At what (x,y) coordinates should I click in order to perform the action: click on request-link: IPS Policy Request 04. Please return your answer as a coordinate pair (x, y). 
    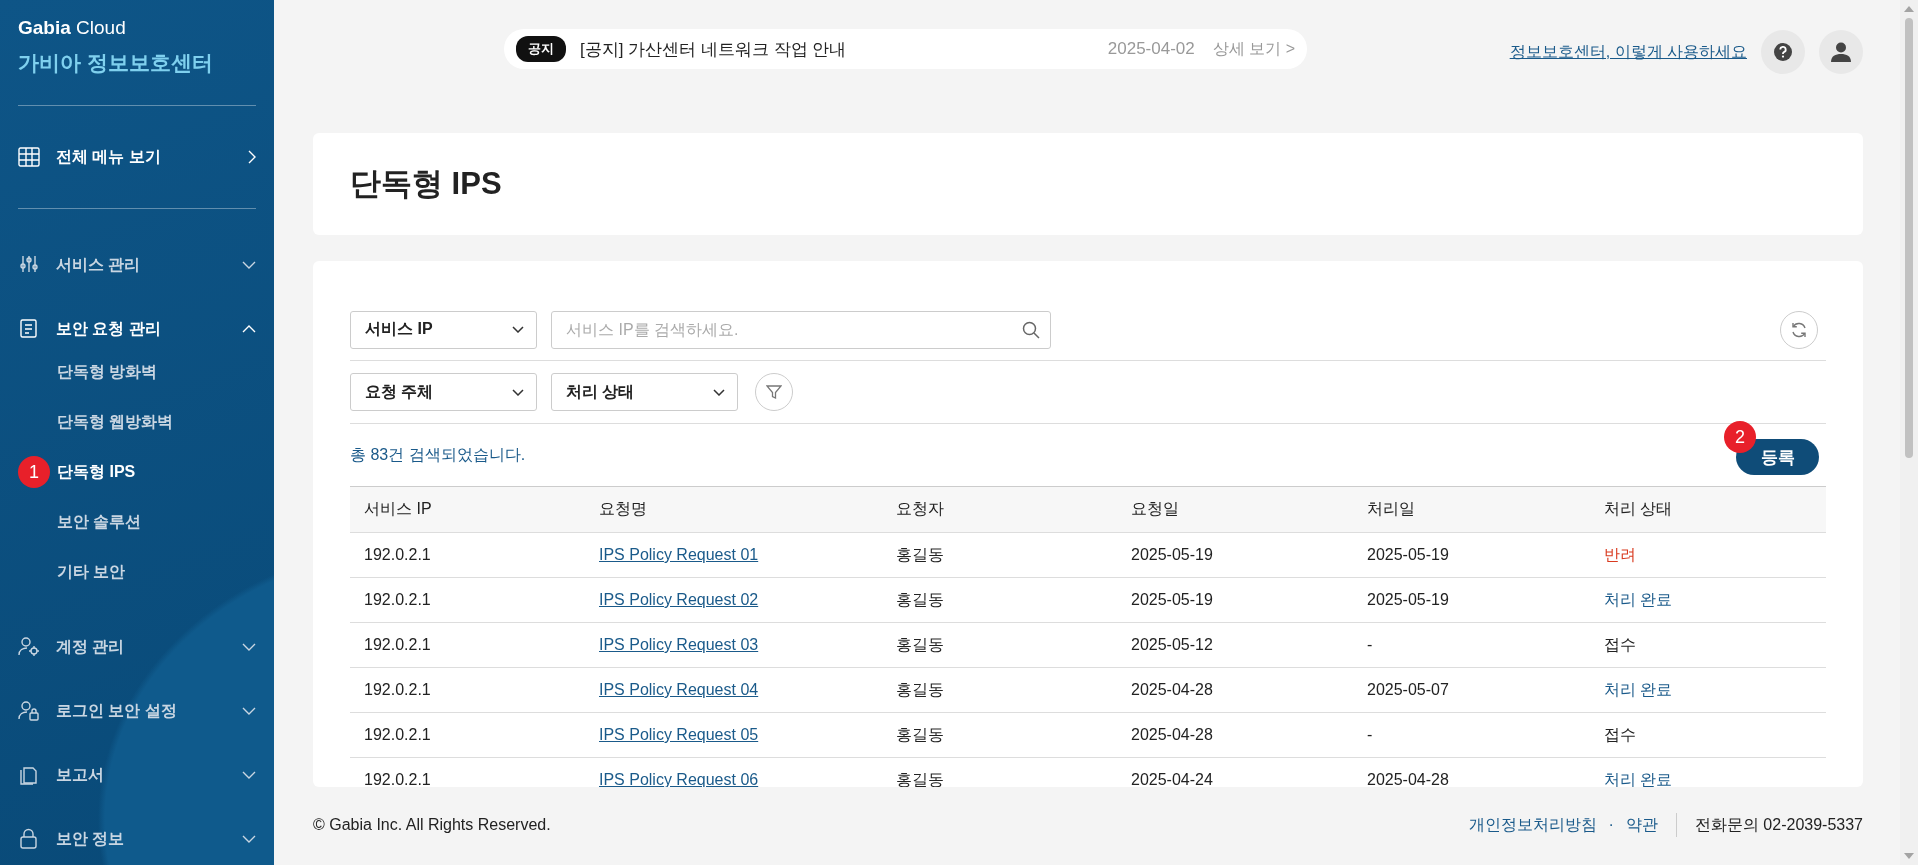
    Looking at the image, I should click on (679, 689).